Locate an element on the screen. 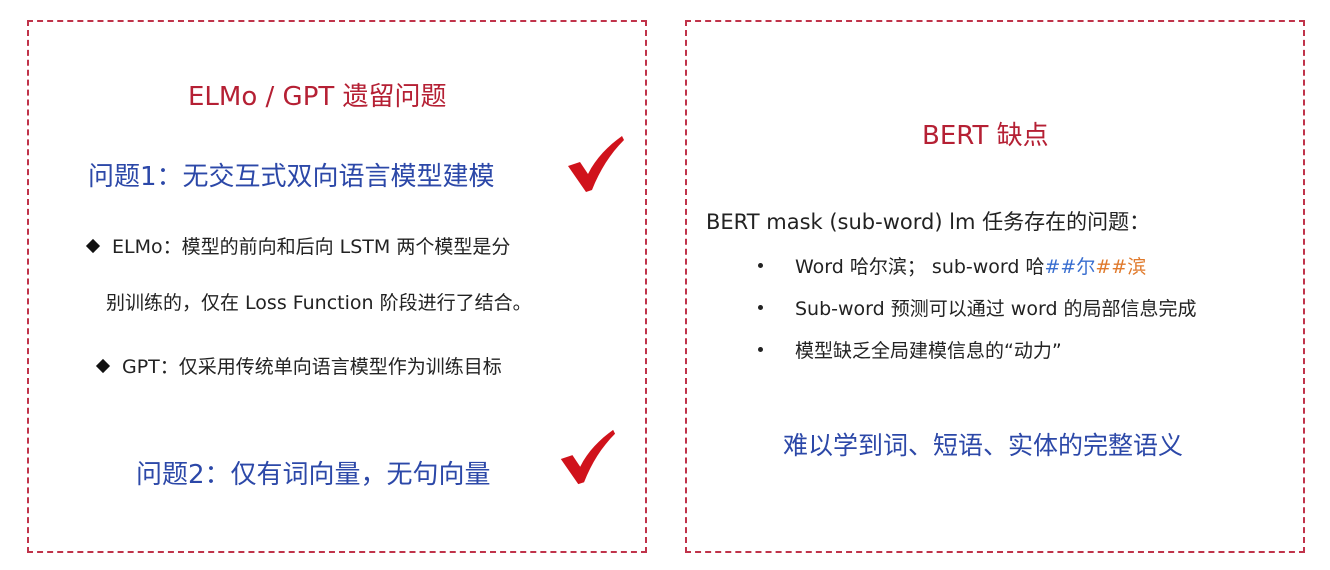 This screenshot has height=570, width=1330. problem2-heading: 问题2：仅有词向量，无句向量 is located at coordinates (313, 475).